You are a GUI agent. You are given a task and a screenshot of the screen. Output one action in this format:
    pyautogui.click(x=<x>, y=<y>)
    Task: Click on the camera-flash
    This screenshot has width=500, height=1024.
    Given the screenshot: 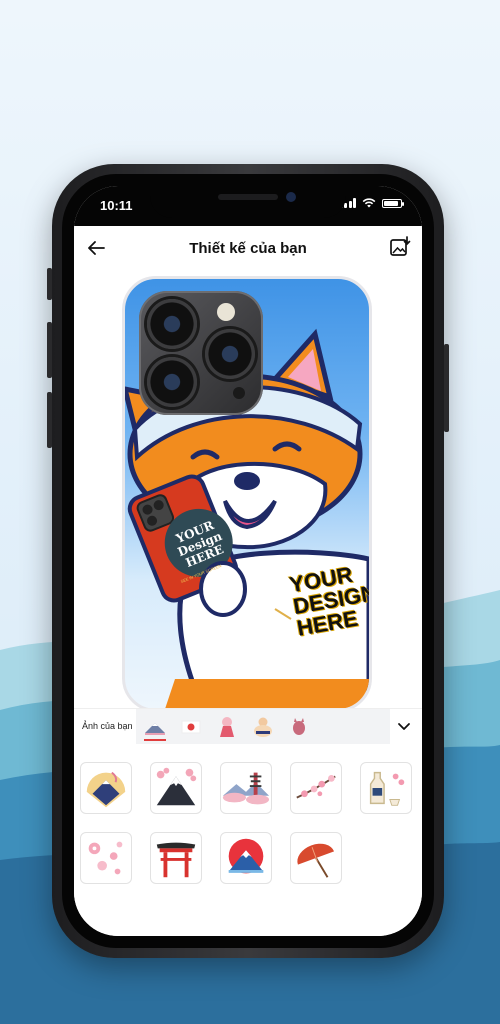 What is the action you would take?
    pyautogui.click(x=226, y=312)
    